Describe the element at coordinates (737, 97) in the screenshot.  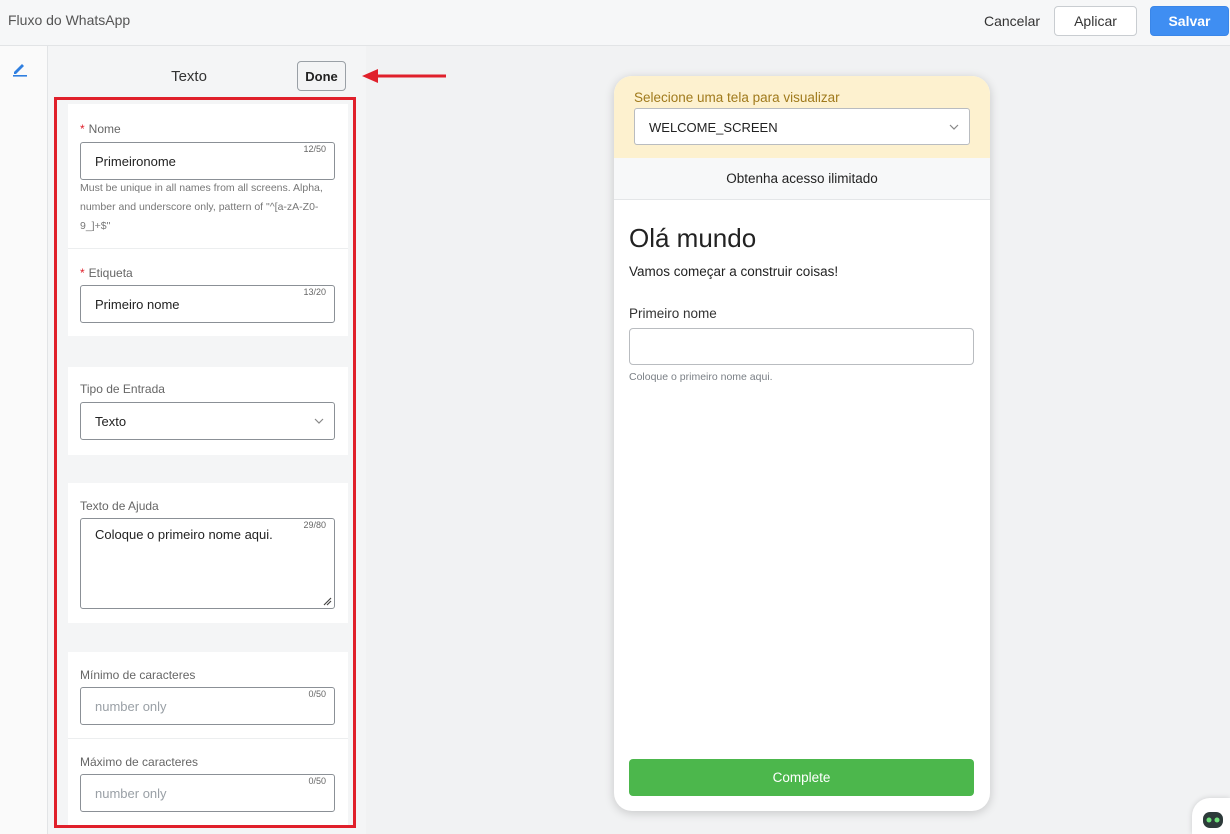
I see `screen-selector-label: Selecione uma tela para visualizar` at that location.